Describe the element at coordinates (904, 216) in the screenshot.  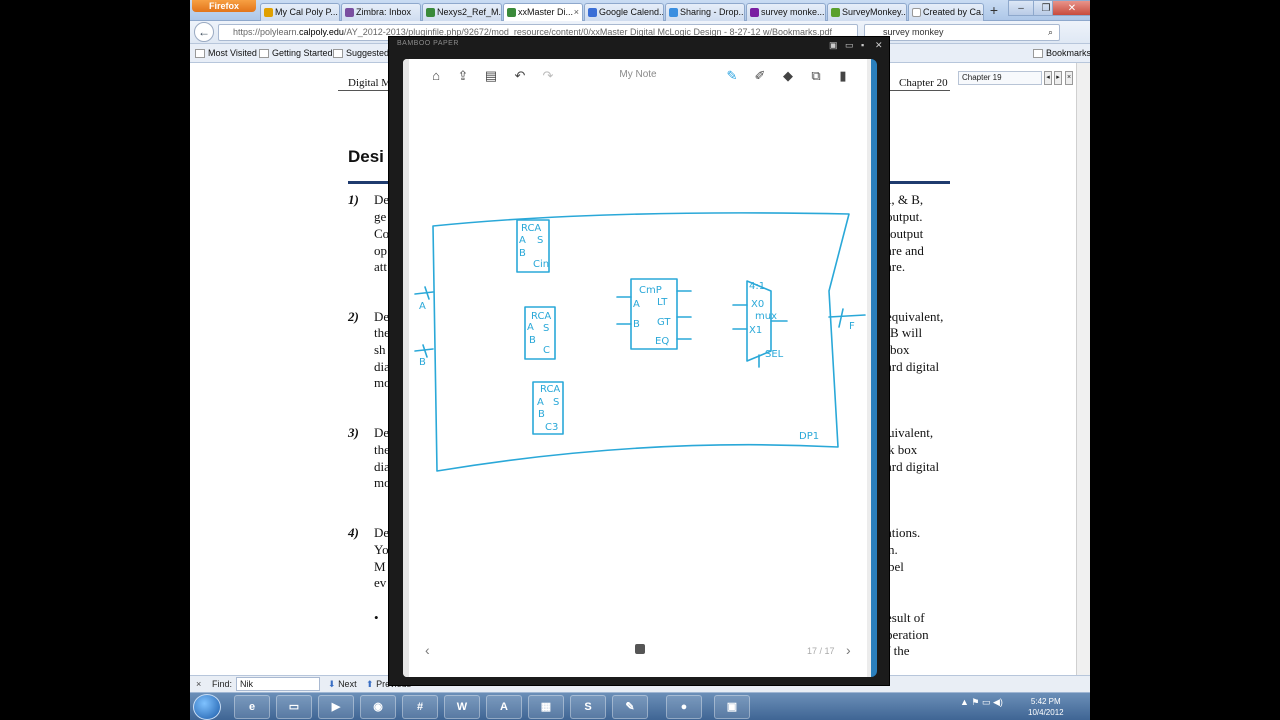
I see `pdf-line: output.` at that location.